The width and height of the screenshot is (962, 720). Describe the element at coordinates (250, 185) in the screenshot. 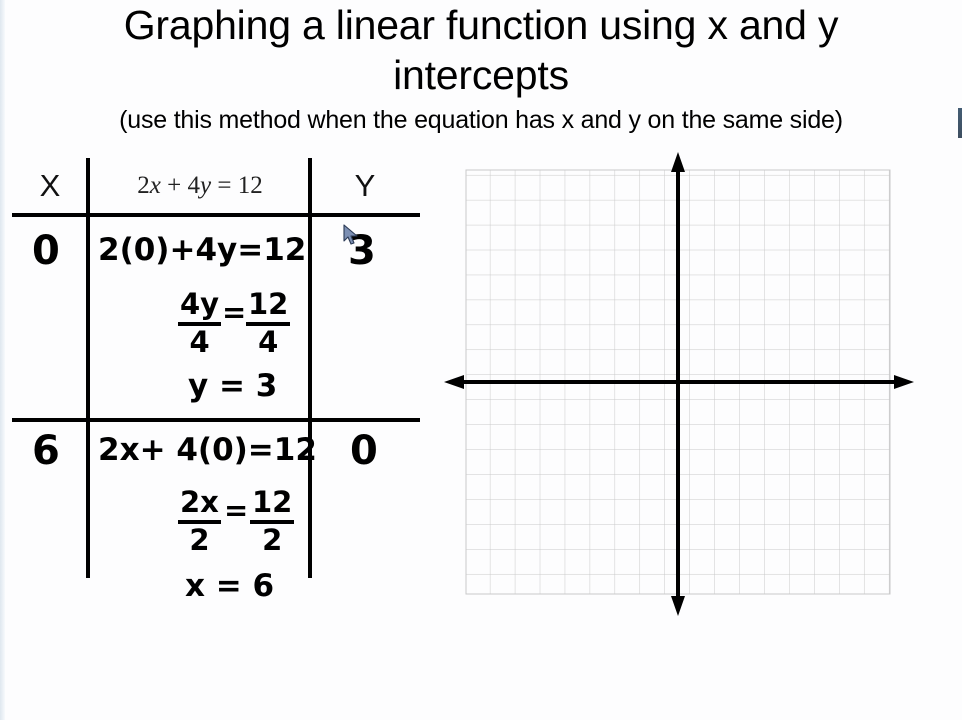

I see `equation-constant: 12` at that location.